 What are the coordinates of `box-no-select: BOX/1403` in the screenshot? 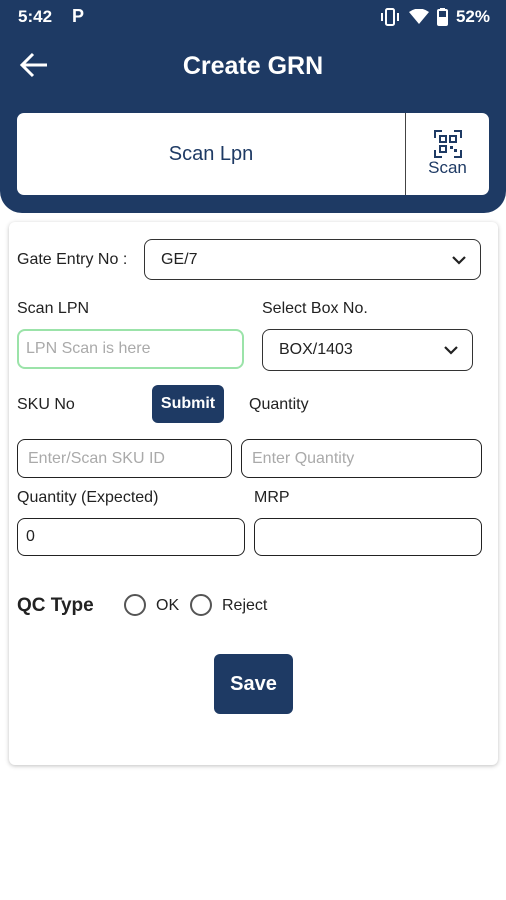 It's located at (367, 350).